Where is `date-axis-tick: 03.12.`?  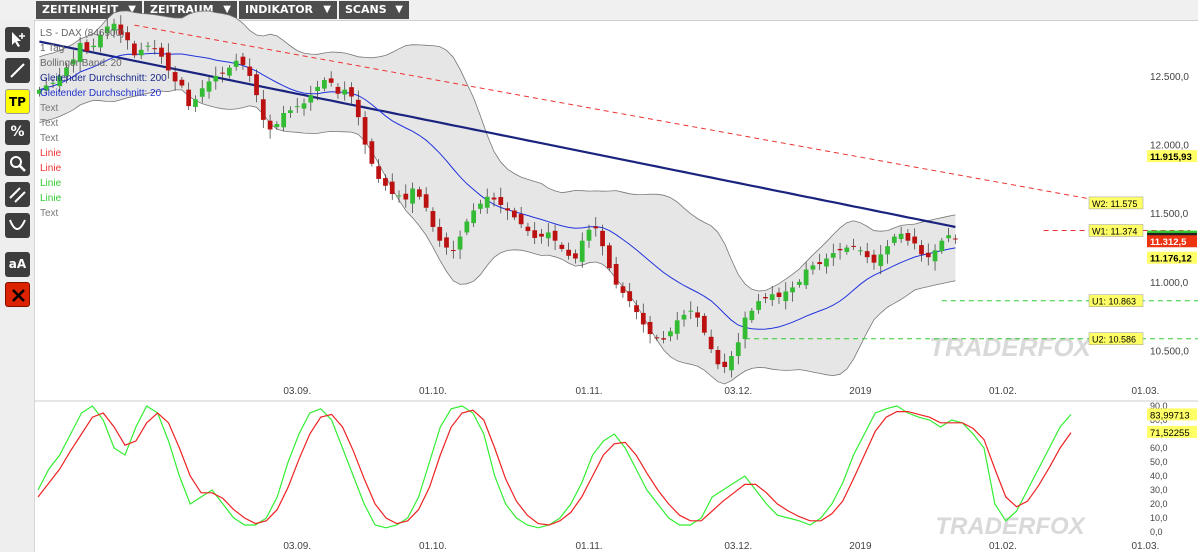
date-axis-tick: 03.12. is located at coordinates (738, 546).